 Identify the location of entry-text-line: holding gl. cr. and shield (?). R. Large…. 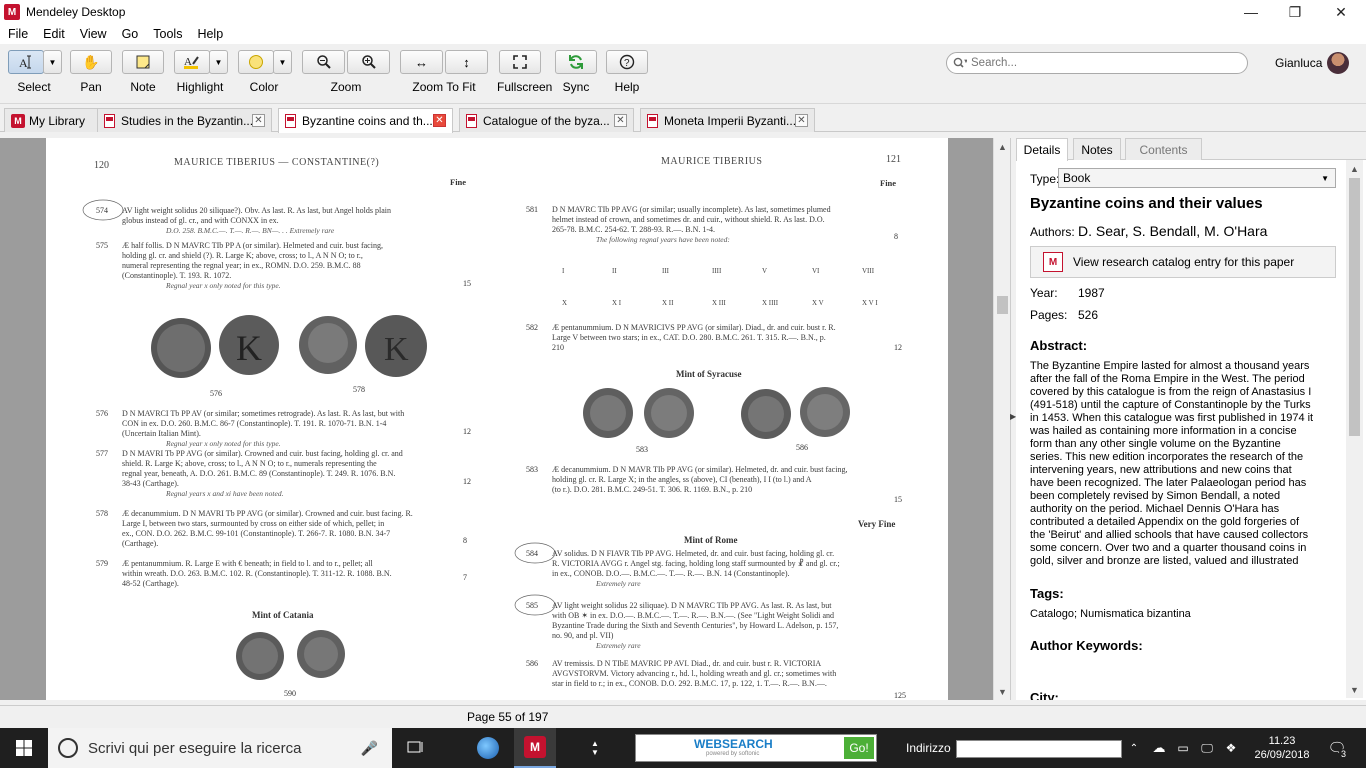
(242, 255).